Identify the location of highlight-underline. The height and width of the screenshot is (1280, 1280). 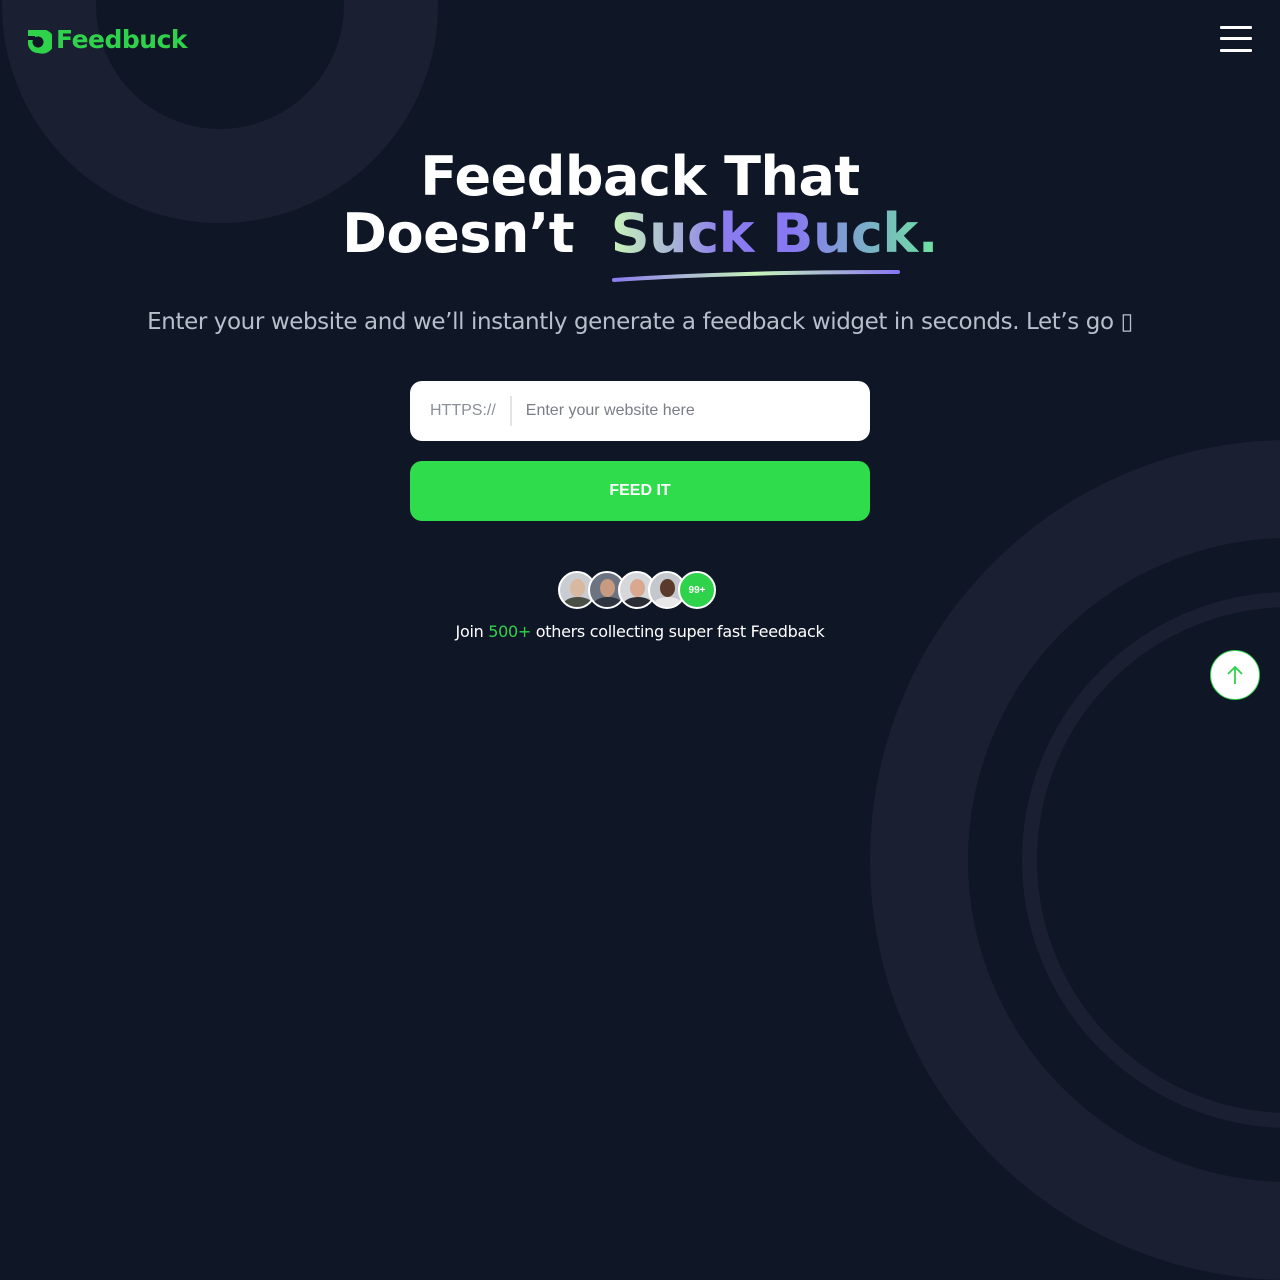
(756, 276).